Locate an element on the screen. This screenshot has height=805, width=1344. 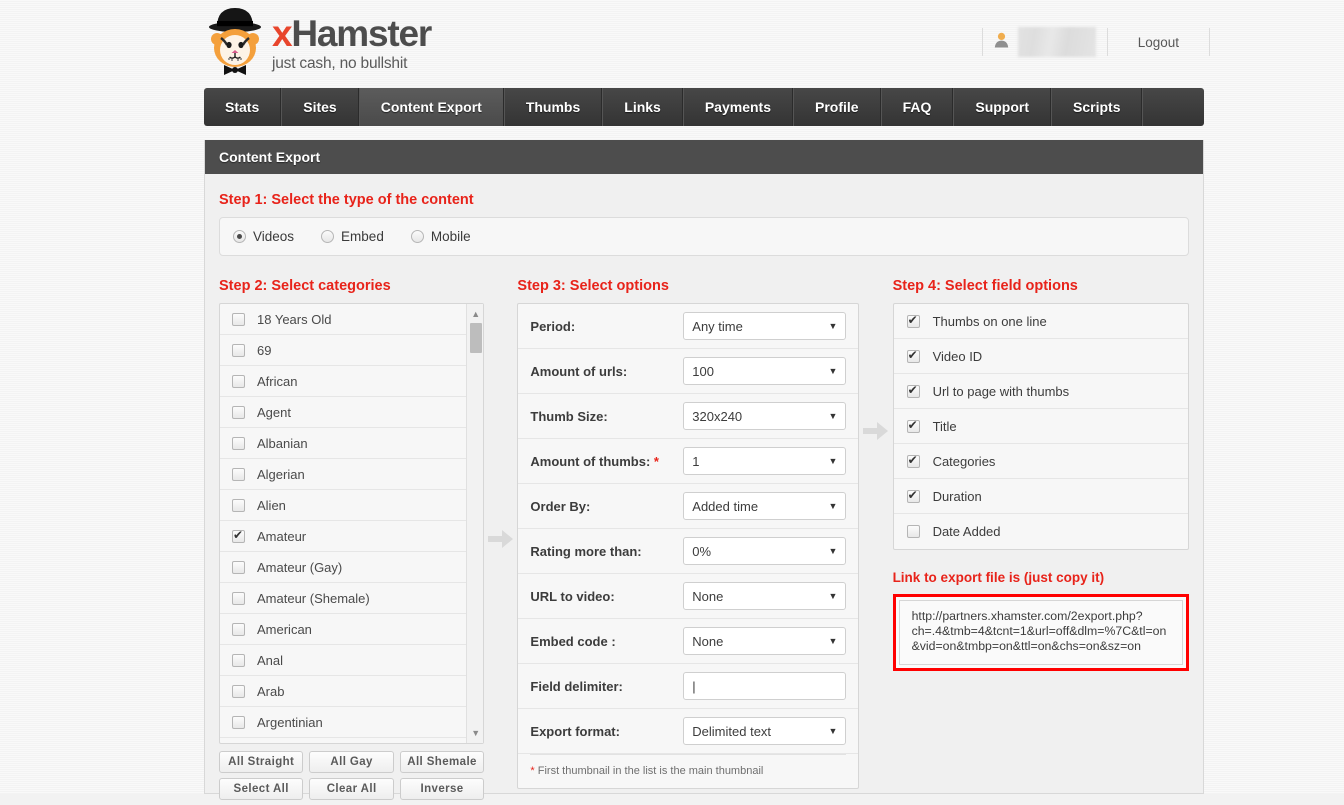
rating-select: 0% ▼ is located at coordinates (765, 551).